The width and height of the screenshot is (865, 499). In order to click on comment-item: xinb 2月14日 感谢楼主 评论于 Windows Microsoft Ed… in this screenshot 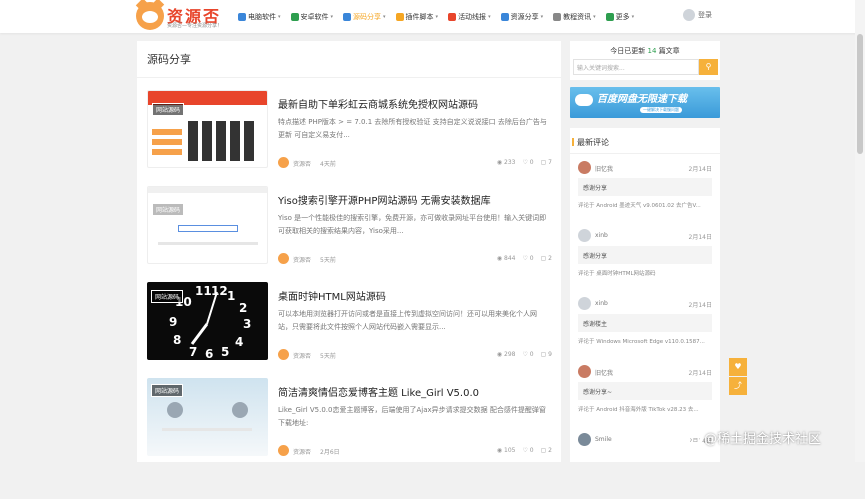, I will do `click(646, 330)`.